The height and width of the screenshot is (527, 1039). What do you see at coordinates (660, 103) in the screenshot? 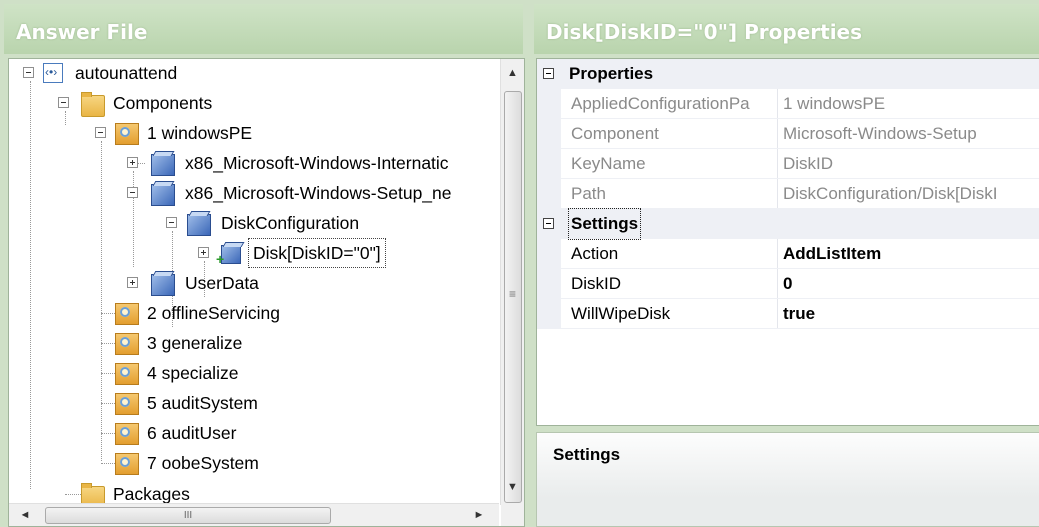
I see `property-name: AppliedConfigurationPa` at bounding box center [660, 103].